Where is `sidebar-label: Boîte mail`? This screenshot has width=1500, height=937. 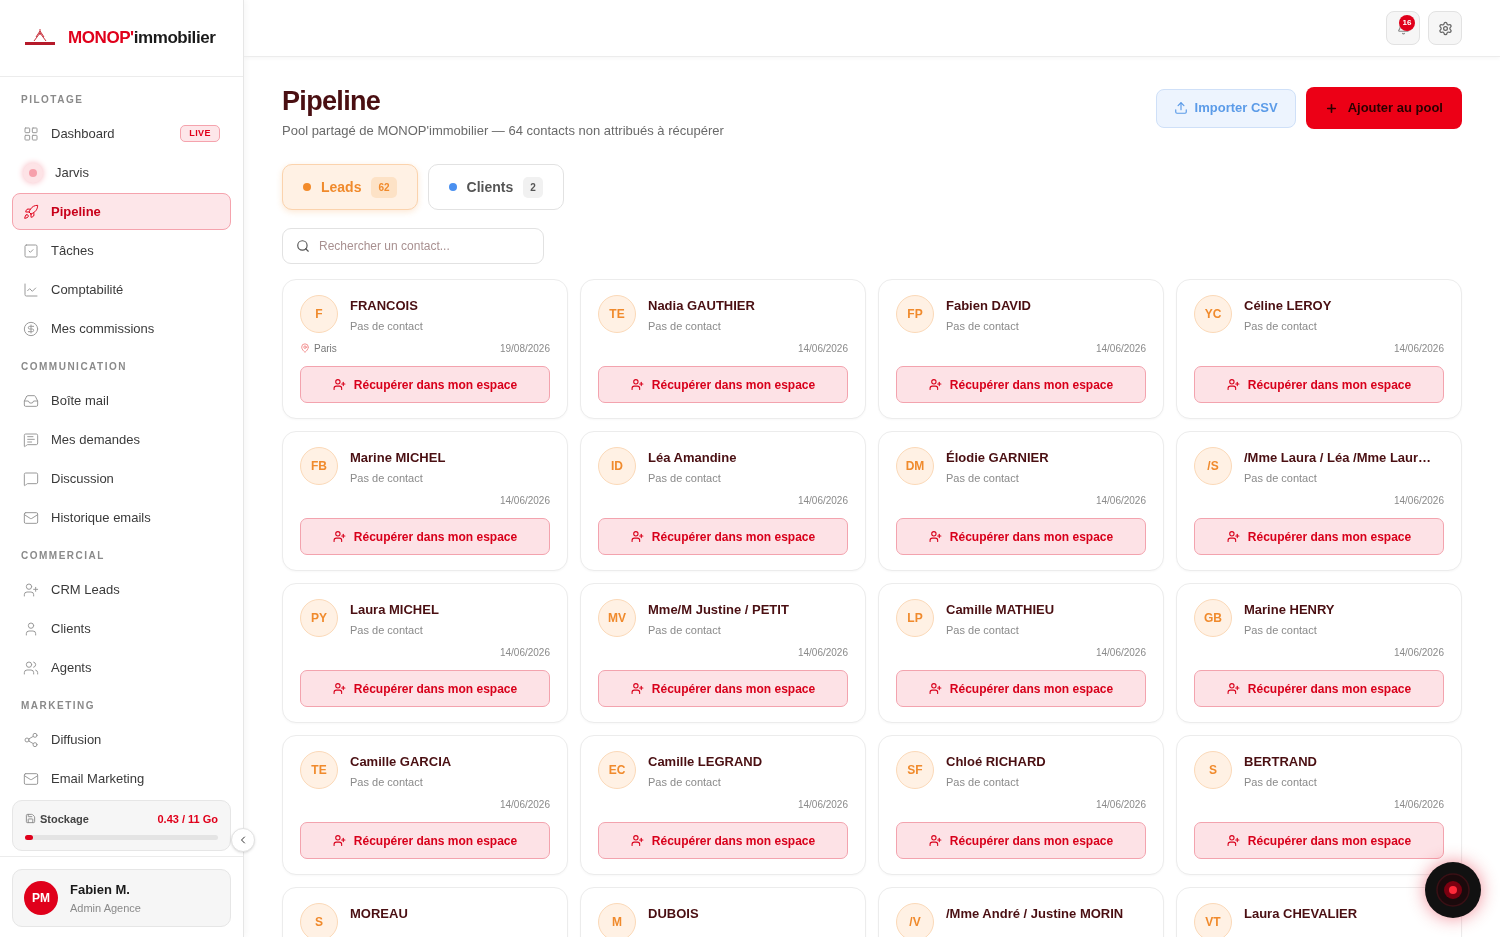
sidebar-label: Boîte mail is located at coordinates (80, 400).